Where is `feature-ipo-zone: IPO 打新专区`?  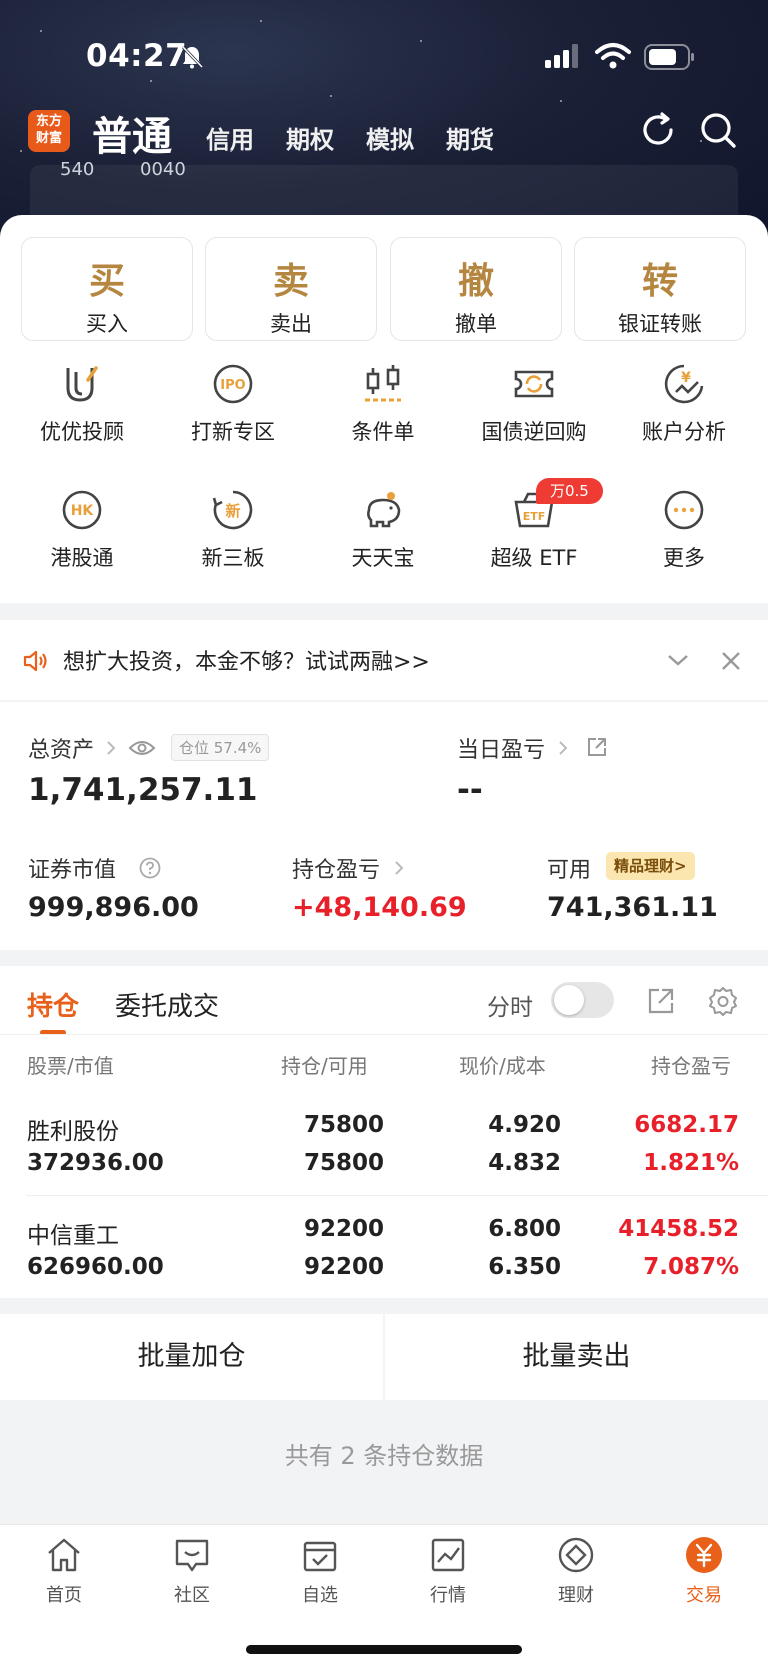
feature-ipo-zone: IPO 打新专区 is located at coordinates (233, 404).